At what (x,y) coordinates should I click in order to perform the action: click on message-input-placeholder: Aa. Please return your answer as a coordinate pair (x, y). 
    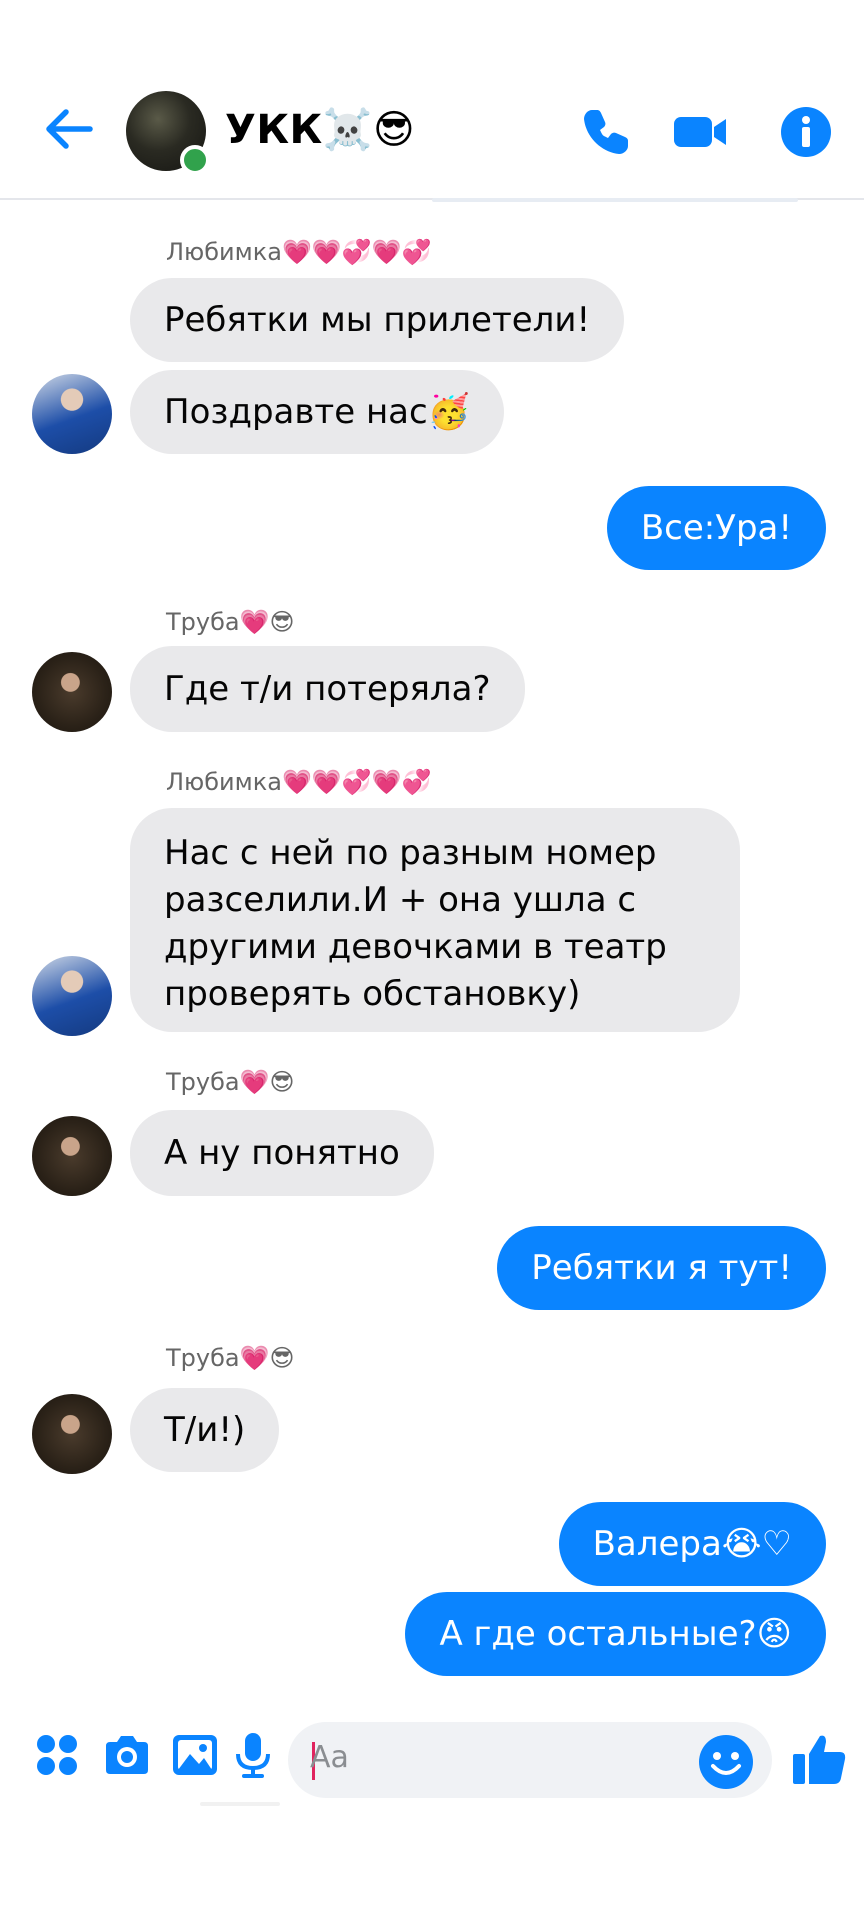
    Looking at the image, I should click on (329, 1757).